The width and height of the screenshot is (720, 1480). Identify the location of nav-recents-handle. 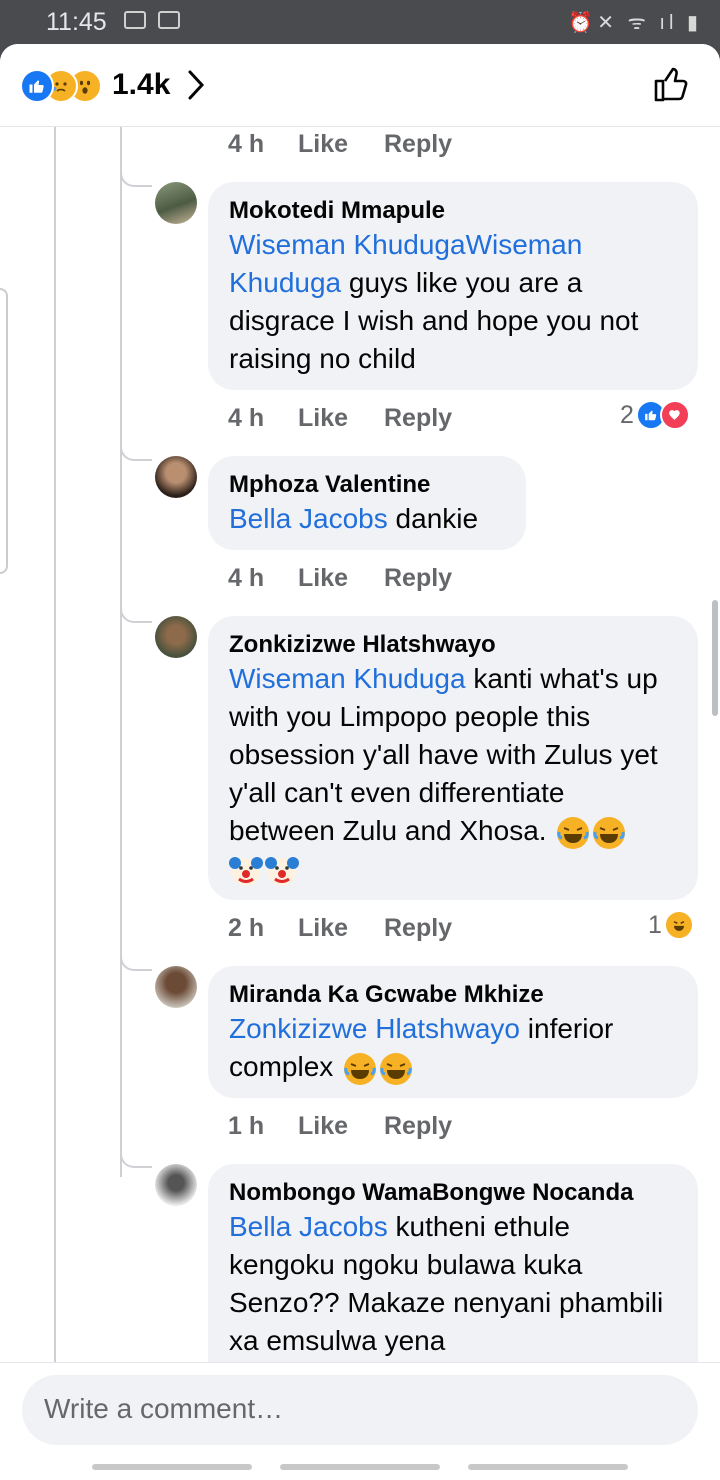
(548, 1467).